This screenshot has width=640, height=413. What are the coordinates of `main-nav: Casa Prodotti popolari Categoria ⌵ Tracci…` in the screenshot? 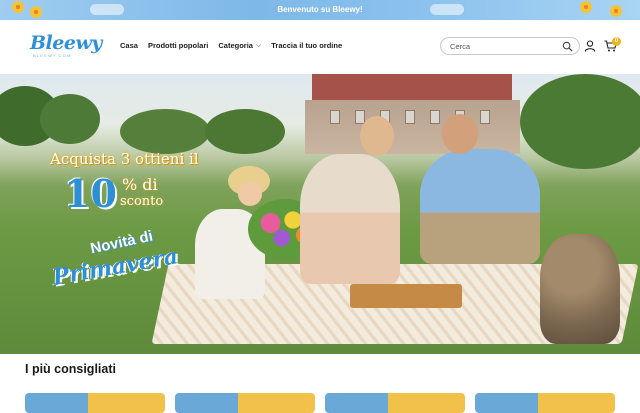 It's located at (231, 45).